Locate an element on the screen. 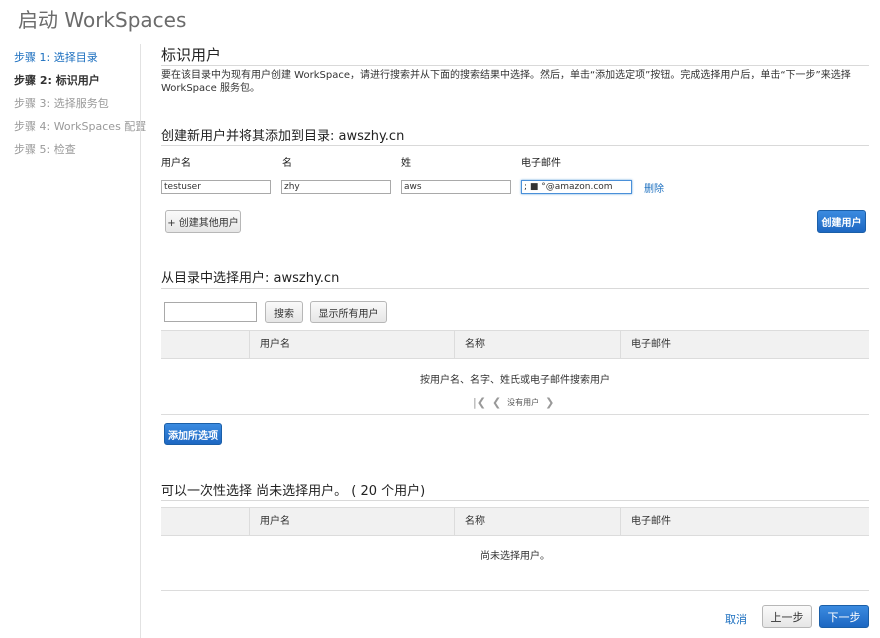 The image size is (880, 638). next-page-icon: ❯ is located at coordinates (549, 402).